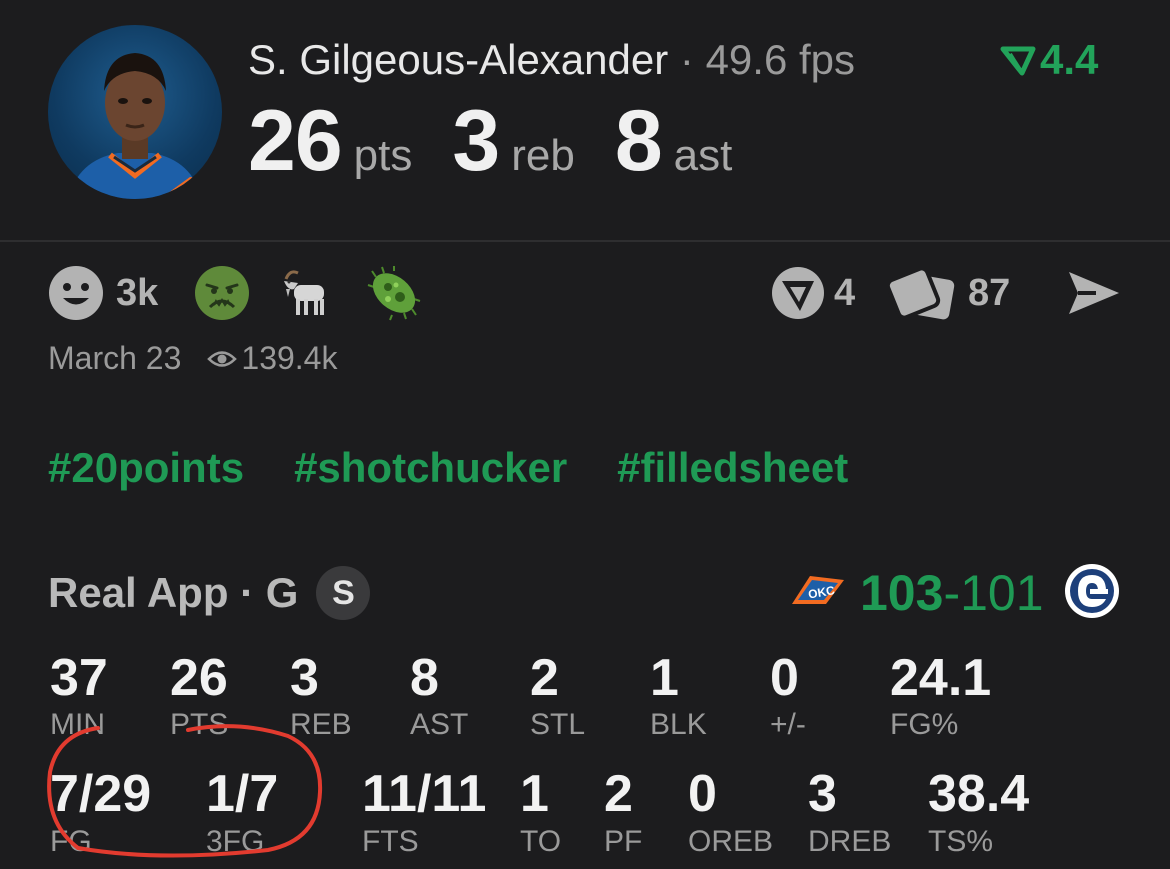  Describe the element at coordinates (731, 841) in the screenshot. I see `stat-oreb-label: OREB` at that location.